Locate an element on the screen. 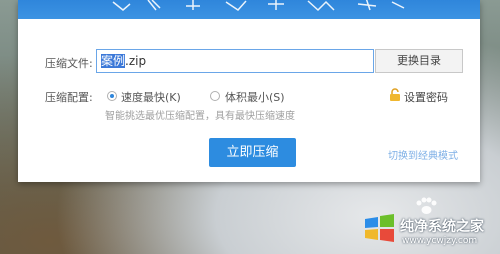 This screenshot has width=500, height=254. file-name-input: 案例.zip is located at coordinates (235, 61).